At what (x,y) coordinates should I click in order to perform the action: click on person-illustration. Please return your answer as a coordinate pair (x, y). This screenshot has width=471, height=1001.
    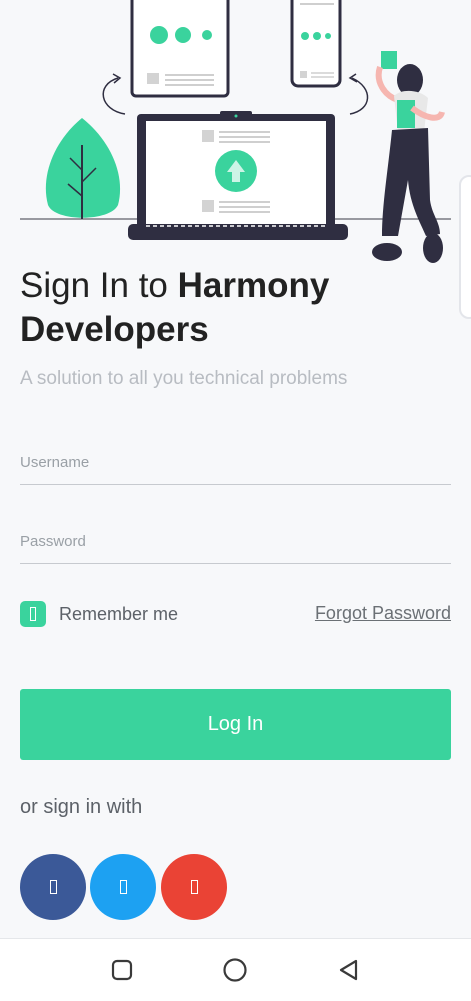
    Looking at the image, I should click on (408, 157).